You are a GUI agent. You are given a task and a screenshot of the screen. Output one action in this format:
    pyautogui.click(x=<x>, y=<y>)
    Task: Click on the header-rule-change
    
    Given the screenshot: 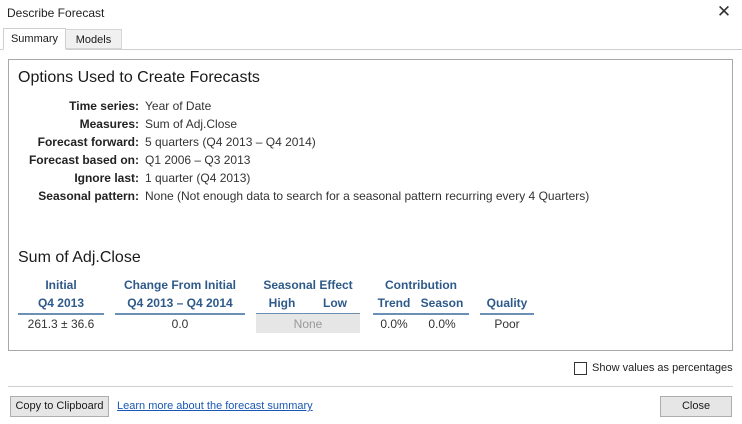 What is the action you would take?
    pyautogui.click(x=180, y=314)
    